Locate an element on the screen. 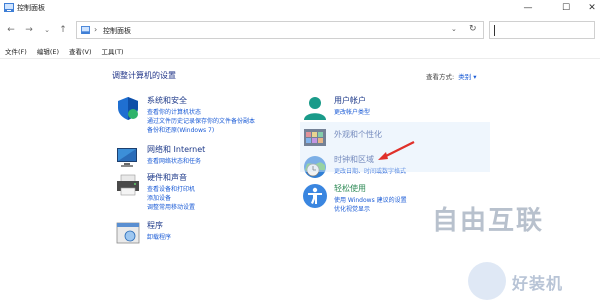 This screenshot has height=308, width=600. refresh-icon: ↻ is located at coordinates (473, 29).